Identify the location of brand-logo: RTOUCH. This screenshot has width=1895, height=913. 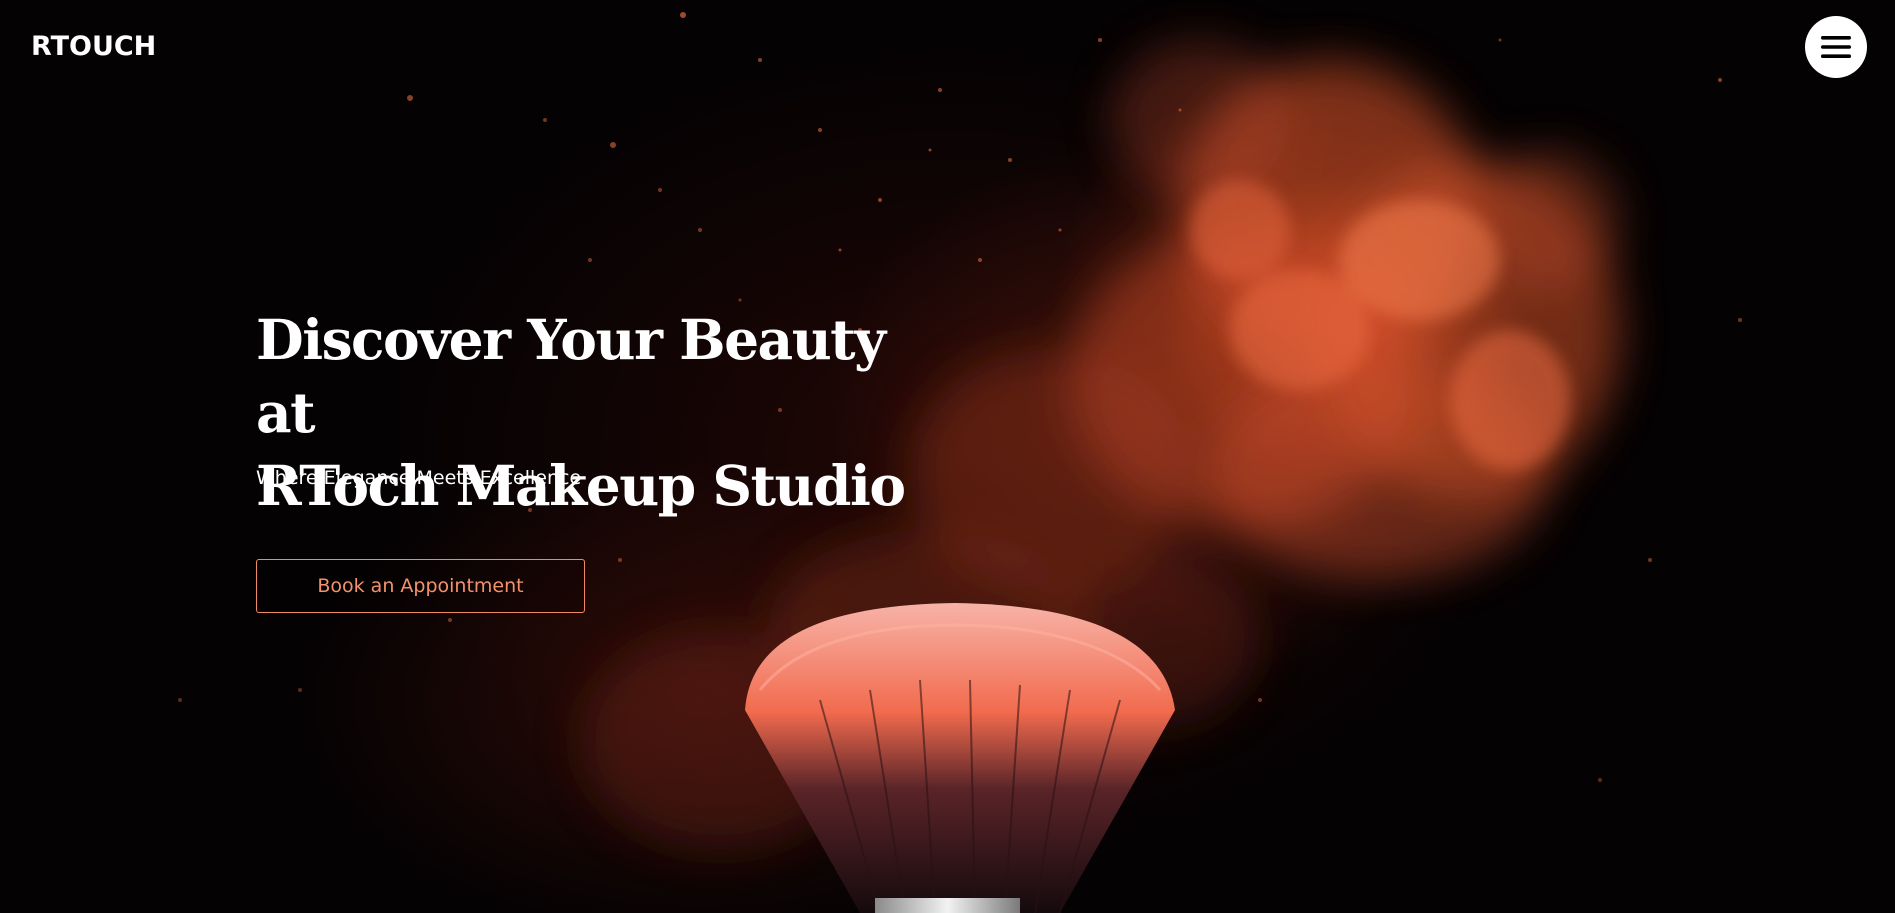
(93, 46).